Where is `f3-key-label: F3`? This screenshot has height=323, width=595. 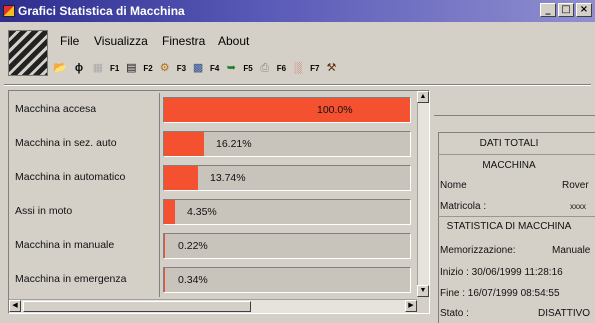 f3-key-label: F3 is located at coordinates (181, 68).